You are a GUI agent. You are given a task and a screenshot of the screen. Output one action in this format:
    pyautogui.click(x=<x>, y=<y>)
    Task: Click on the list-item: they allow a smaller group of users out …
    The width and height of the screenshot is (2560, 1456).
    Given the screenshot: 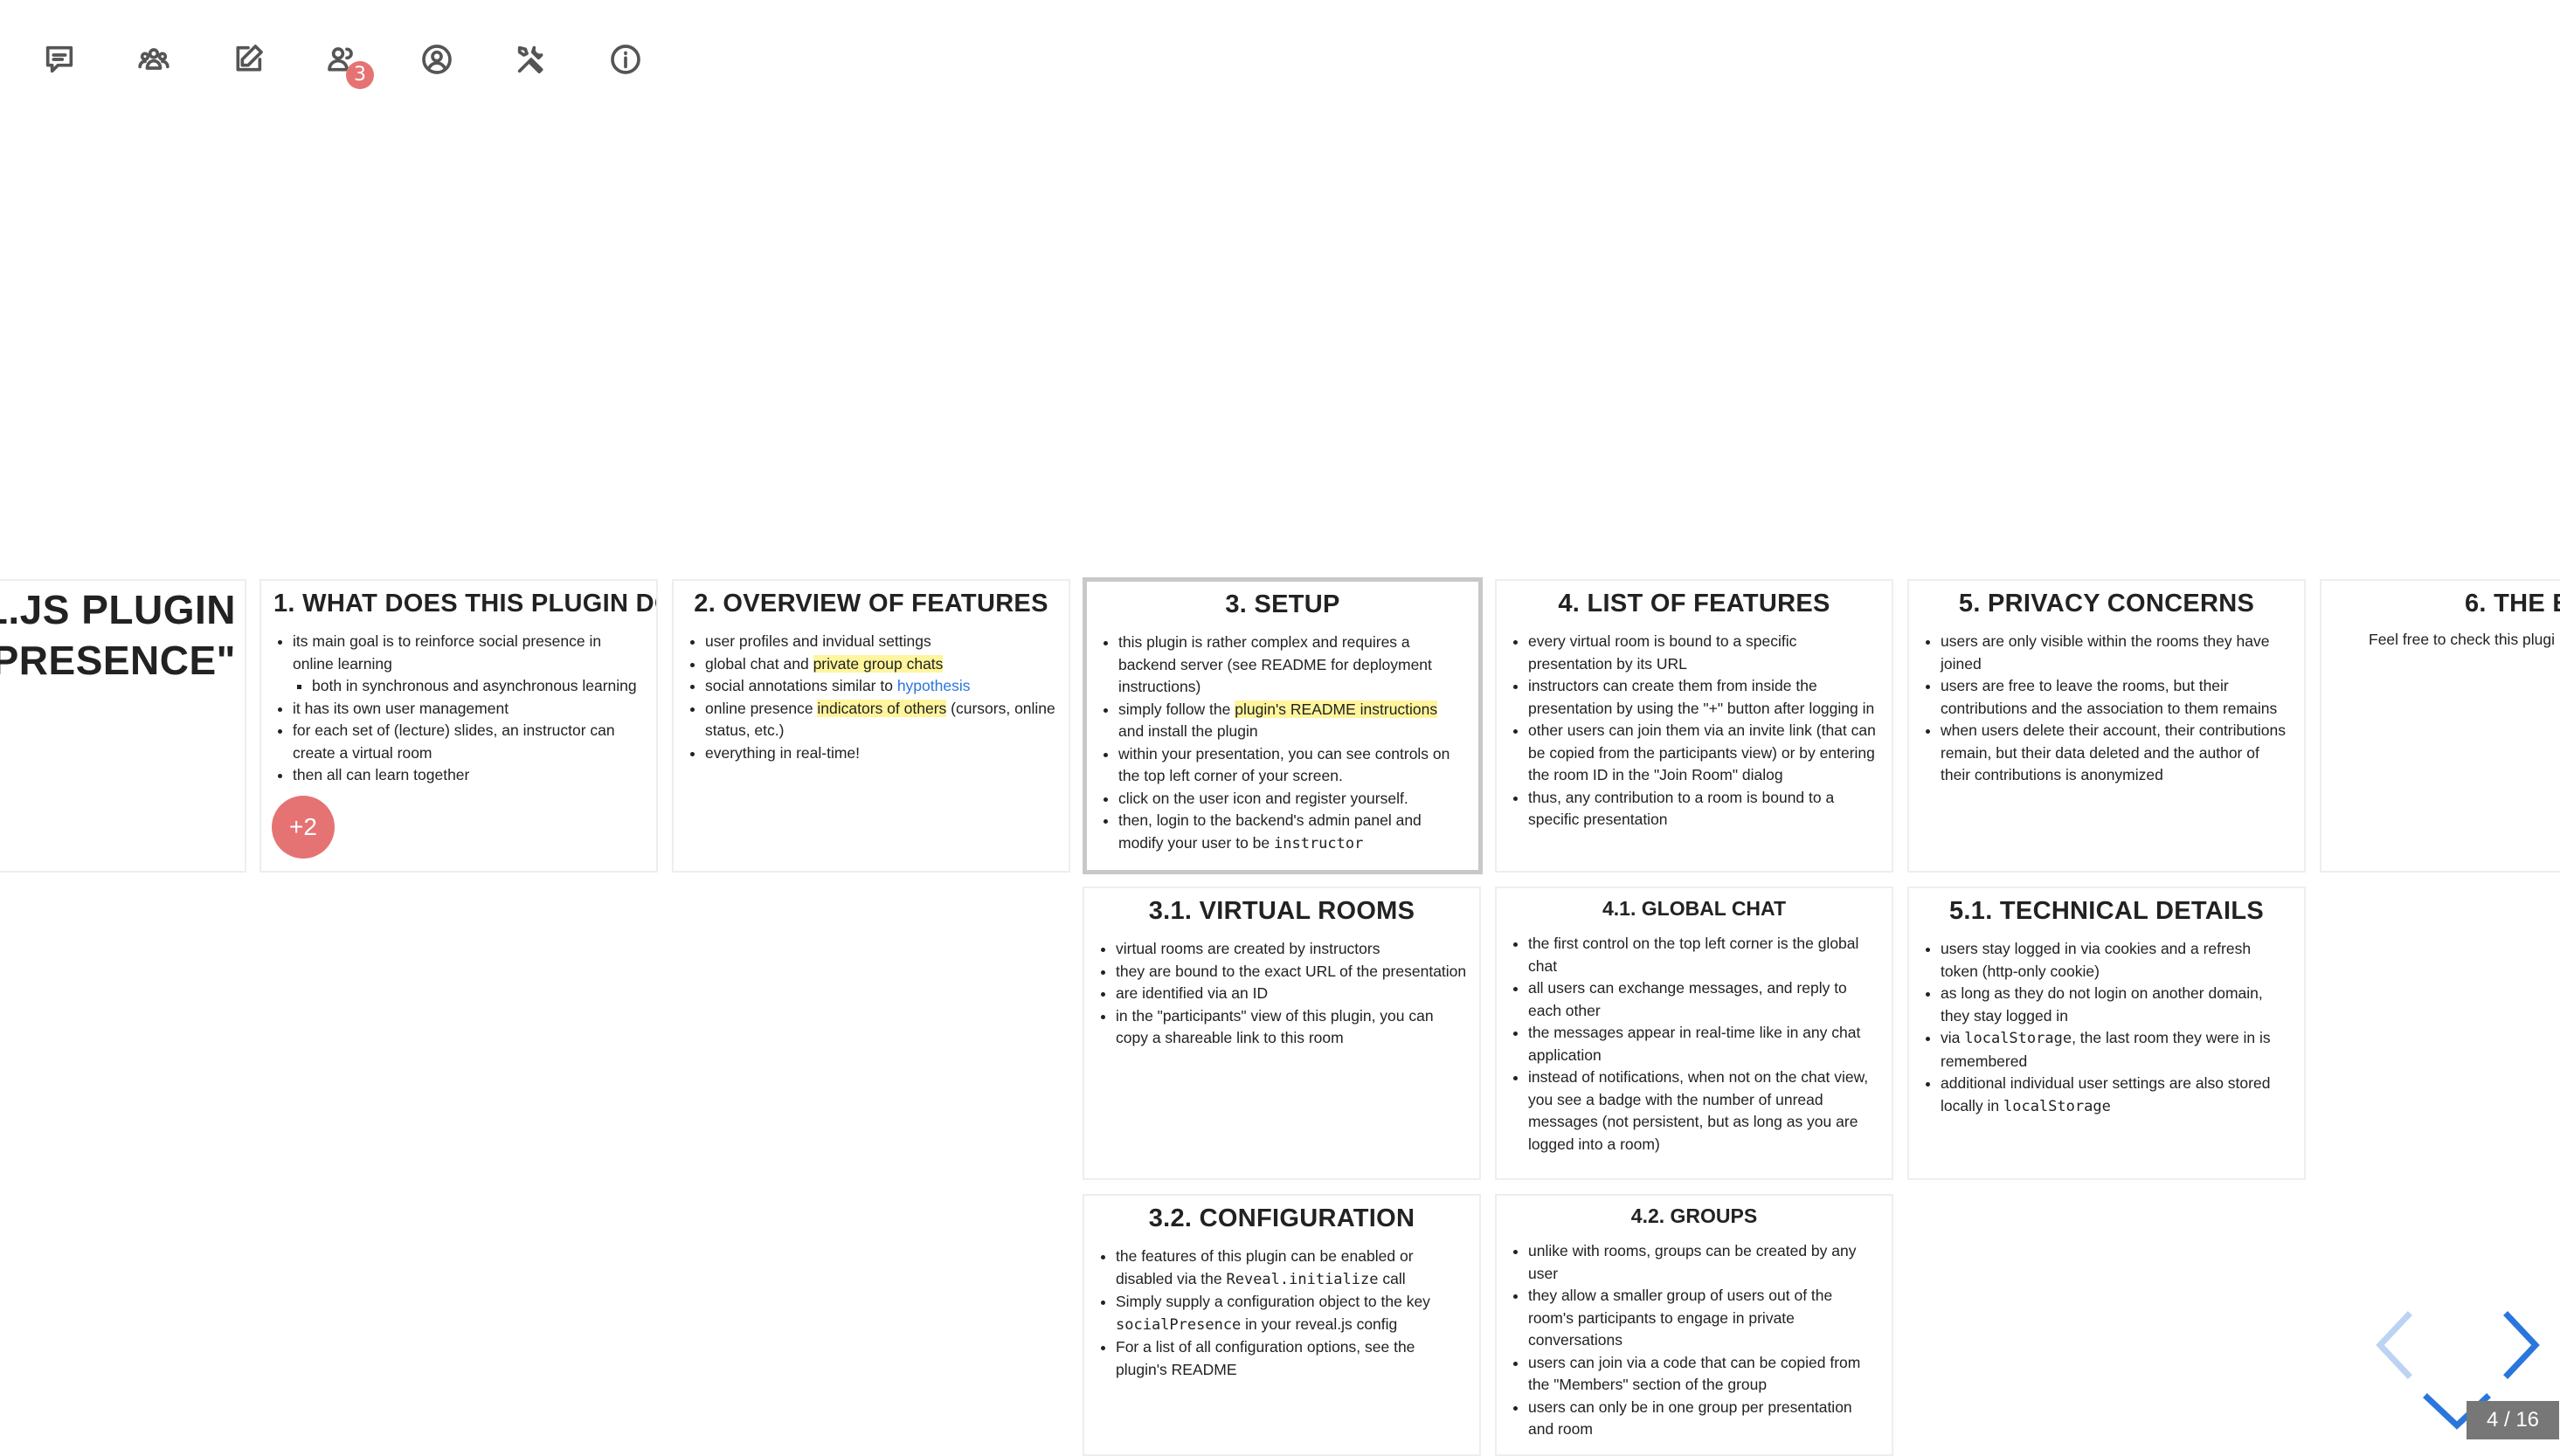 What is the action you would take?
    pyautogui.click(x=1703, y=1318)
    